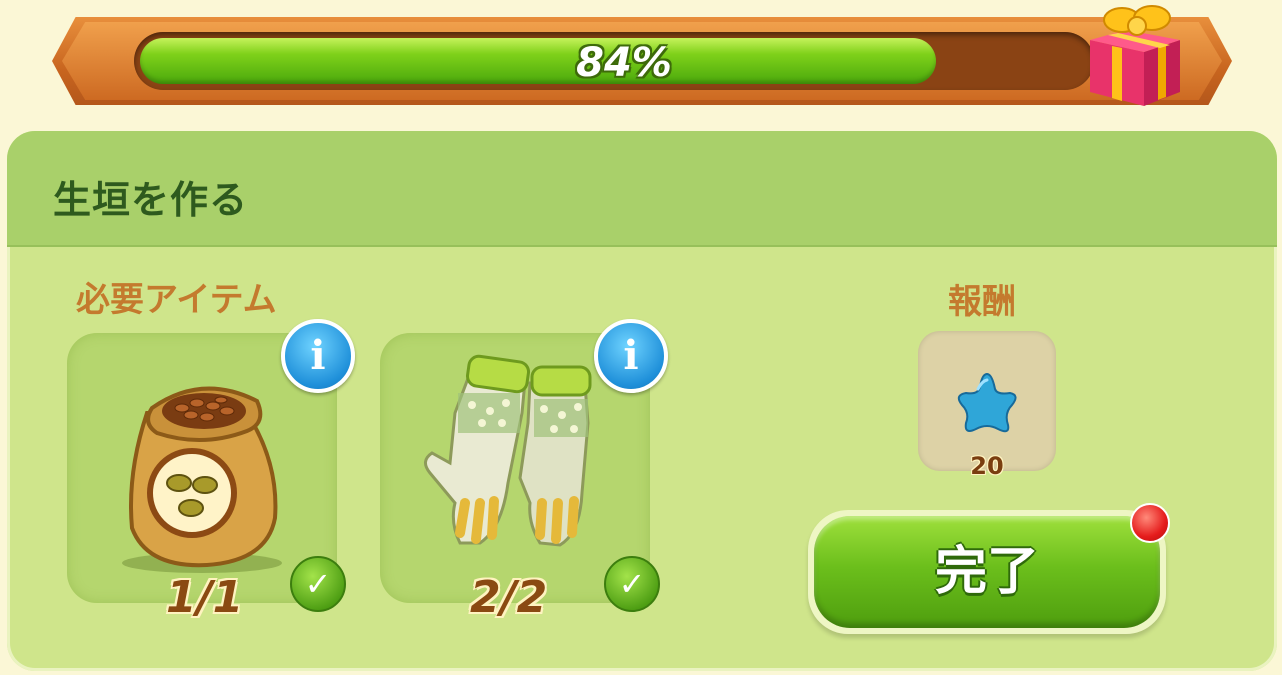  What do you see at coordinates (987, 466) in the screenshot?
I see `reward-amount: 20` at bounding box center [987, 466].